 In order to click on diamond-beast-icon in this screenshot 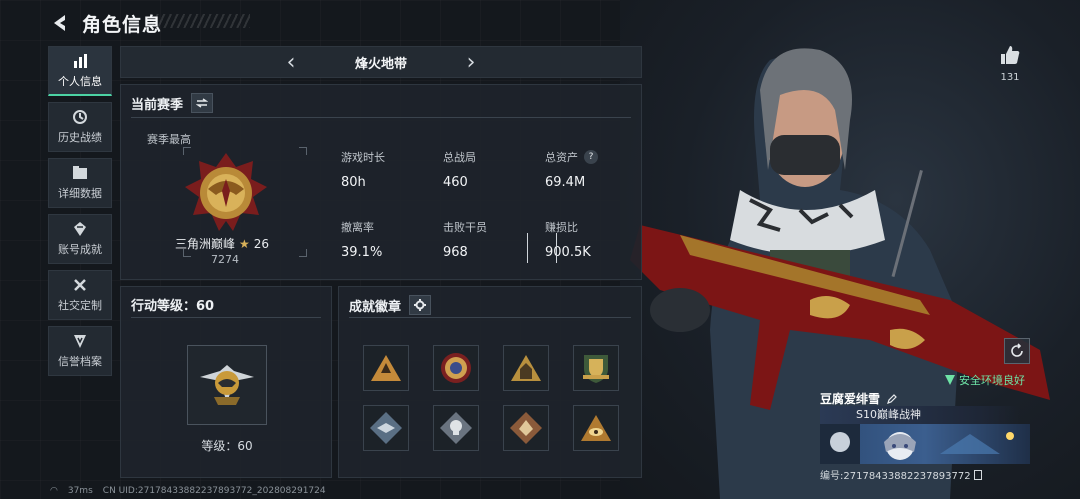, I will do `click(526, 428)`.